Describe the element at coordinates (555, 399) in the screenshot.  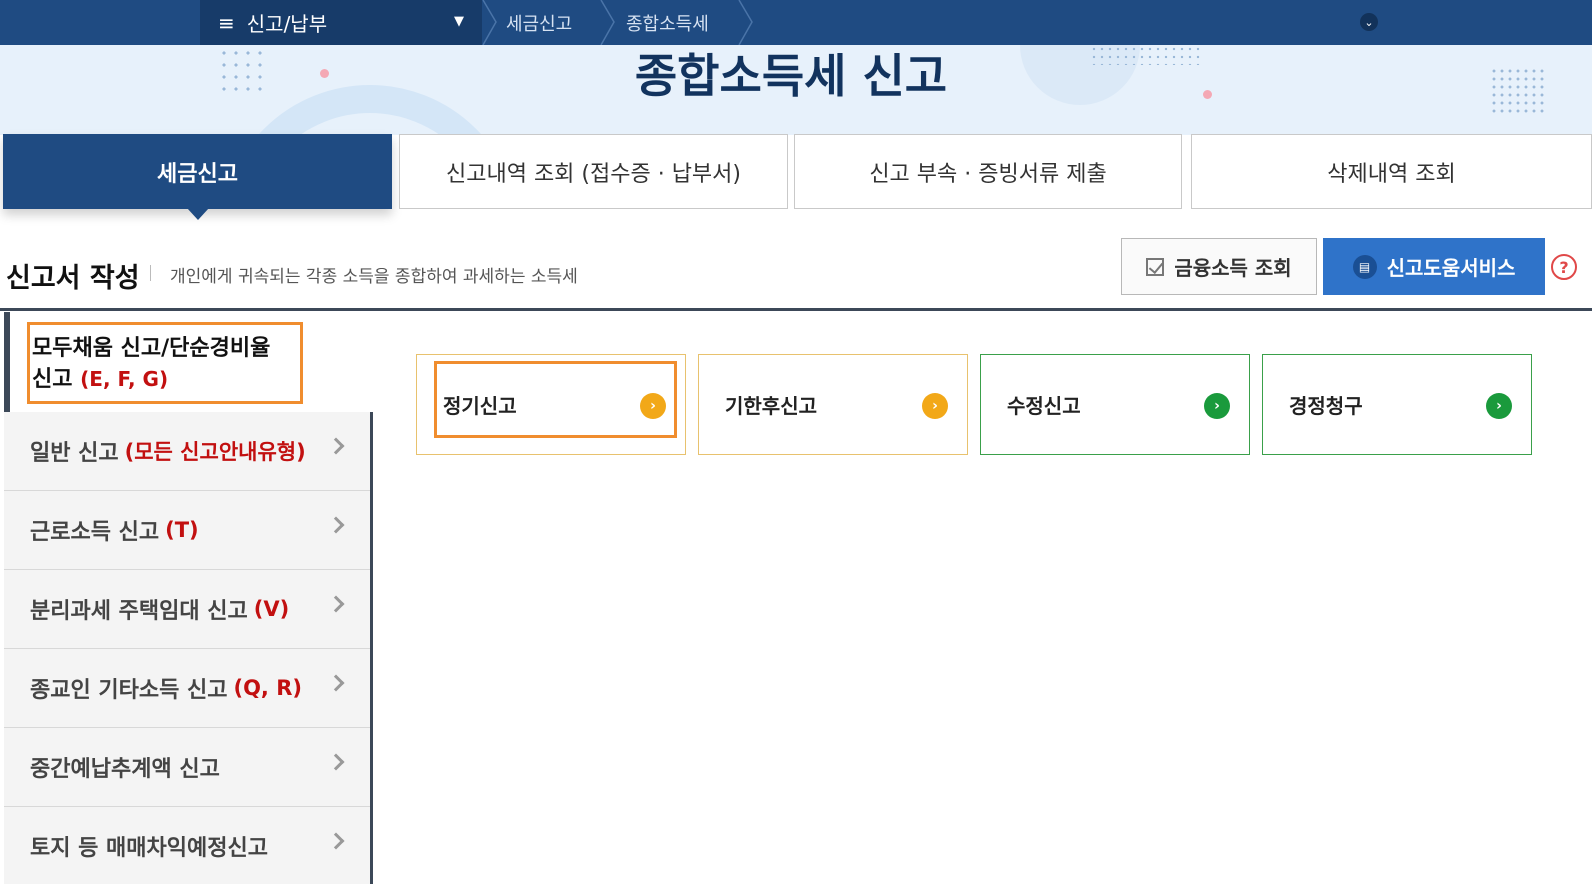
I see `card-highlight-box` at that location.